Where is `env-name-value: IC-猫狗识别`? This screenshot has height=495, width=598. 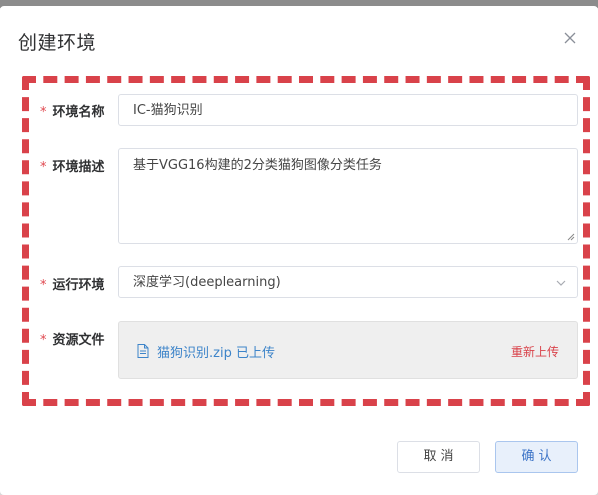 env-name-value: IC-猫狗识别 is located at coordinates (168, 110).